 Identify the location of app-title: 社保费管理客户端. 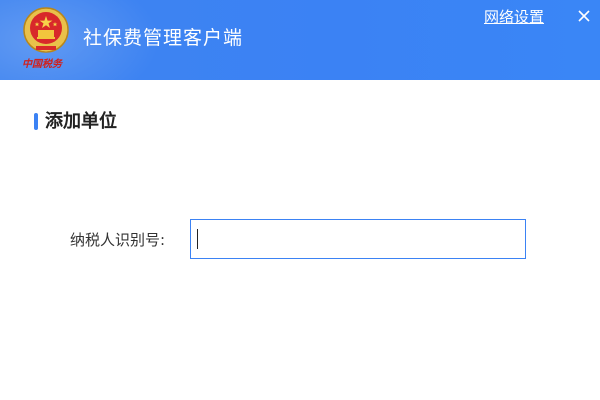
(163, 38).